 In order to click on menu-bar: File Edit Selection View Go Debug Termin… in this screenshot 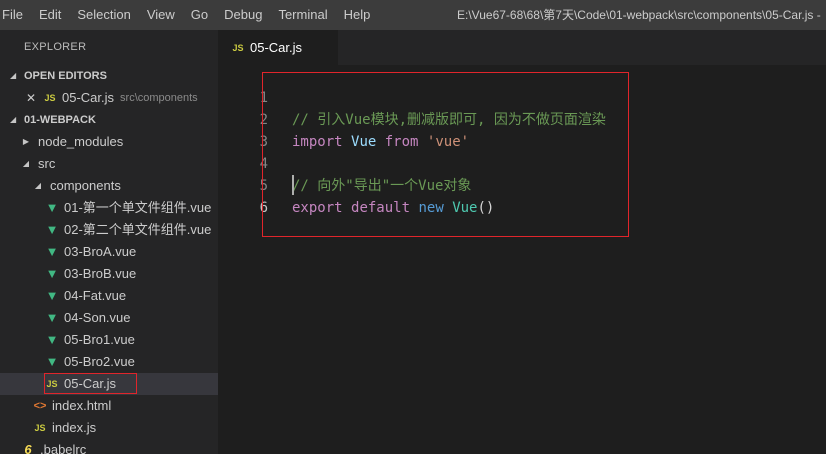, I will do `click(413, 15)`.